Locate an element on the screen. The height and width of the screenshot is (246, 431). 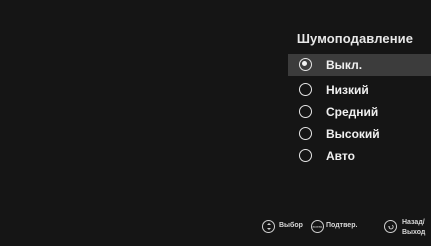
footer-back-hint: Назад/ Выход is located at coordinates (407, 227).